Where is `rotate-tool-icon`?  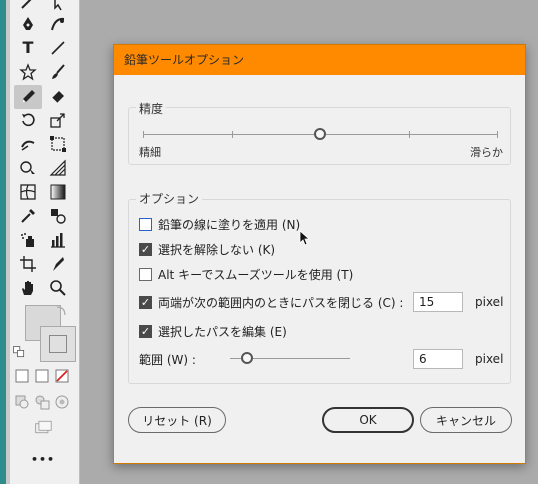
rotate-tool-icon is located at coordinates (28, 120).